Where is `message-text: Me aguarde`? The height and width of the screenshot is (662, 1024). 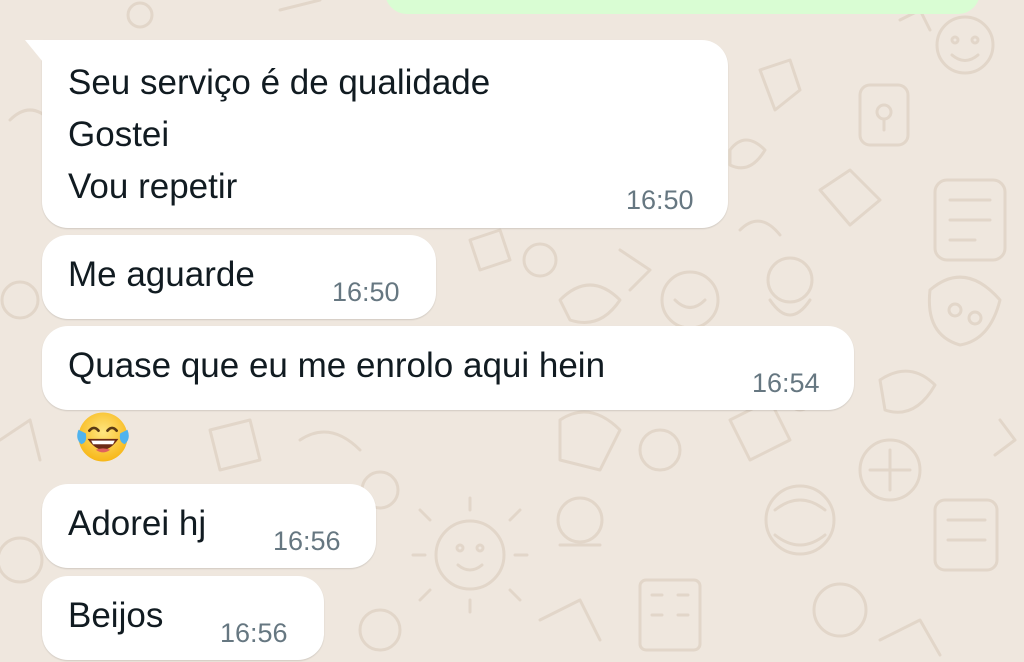
message-text: Me aguarde is located at coordinates (161, 274).